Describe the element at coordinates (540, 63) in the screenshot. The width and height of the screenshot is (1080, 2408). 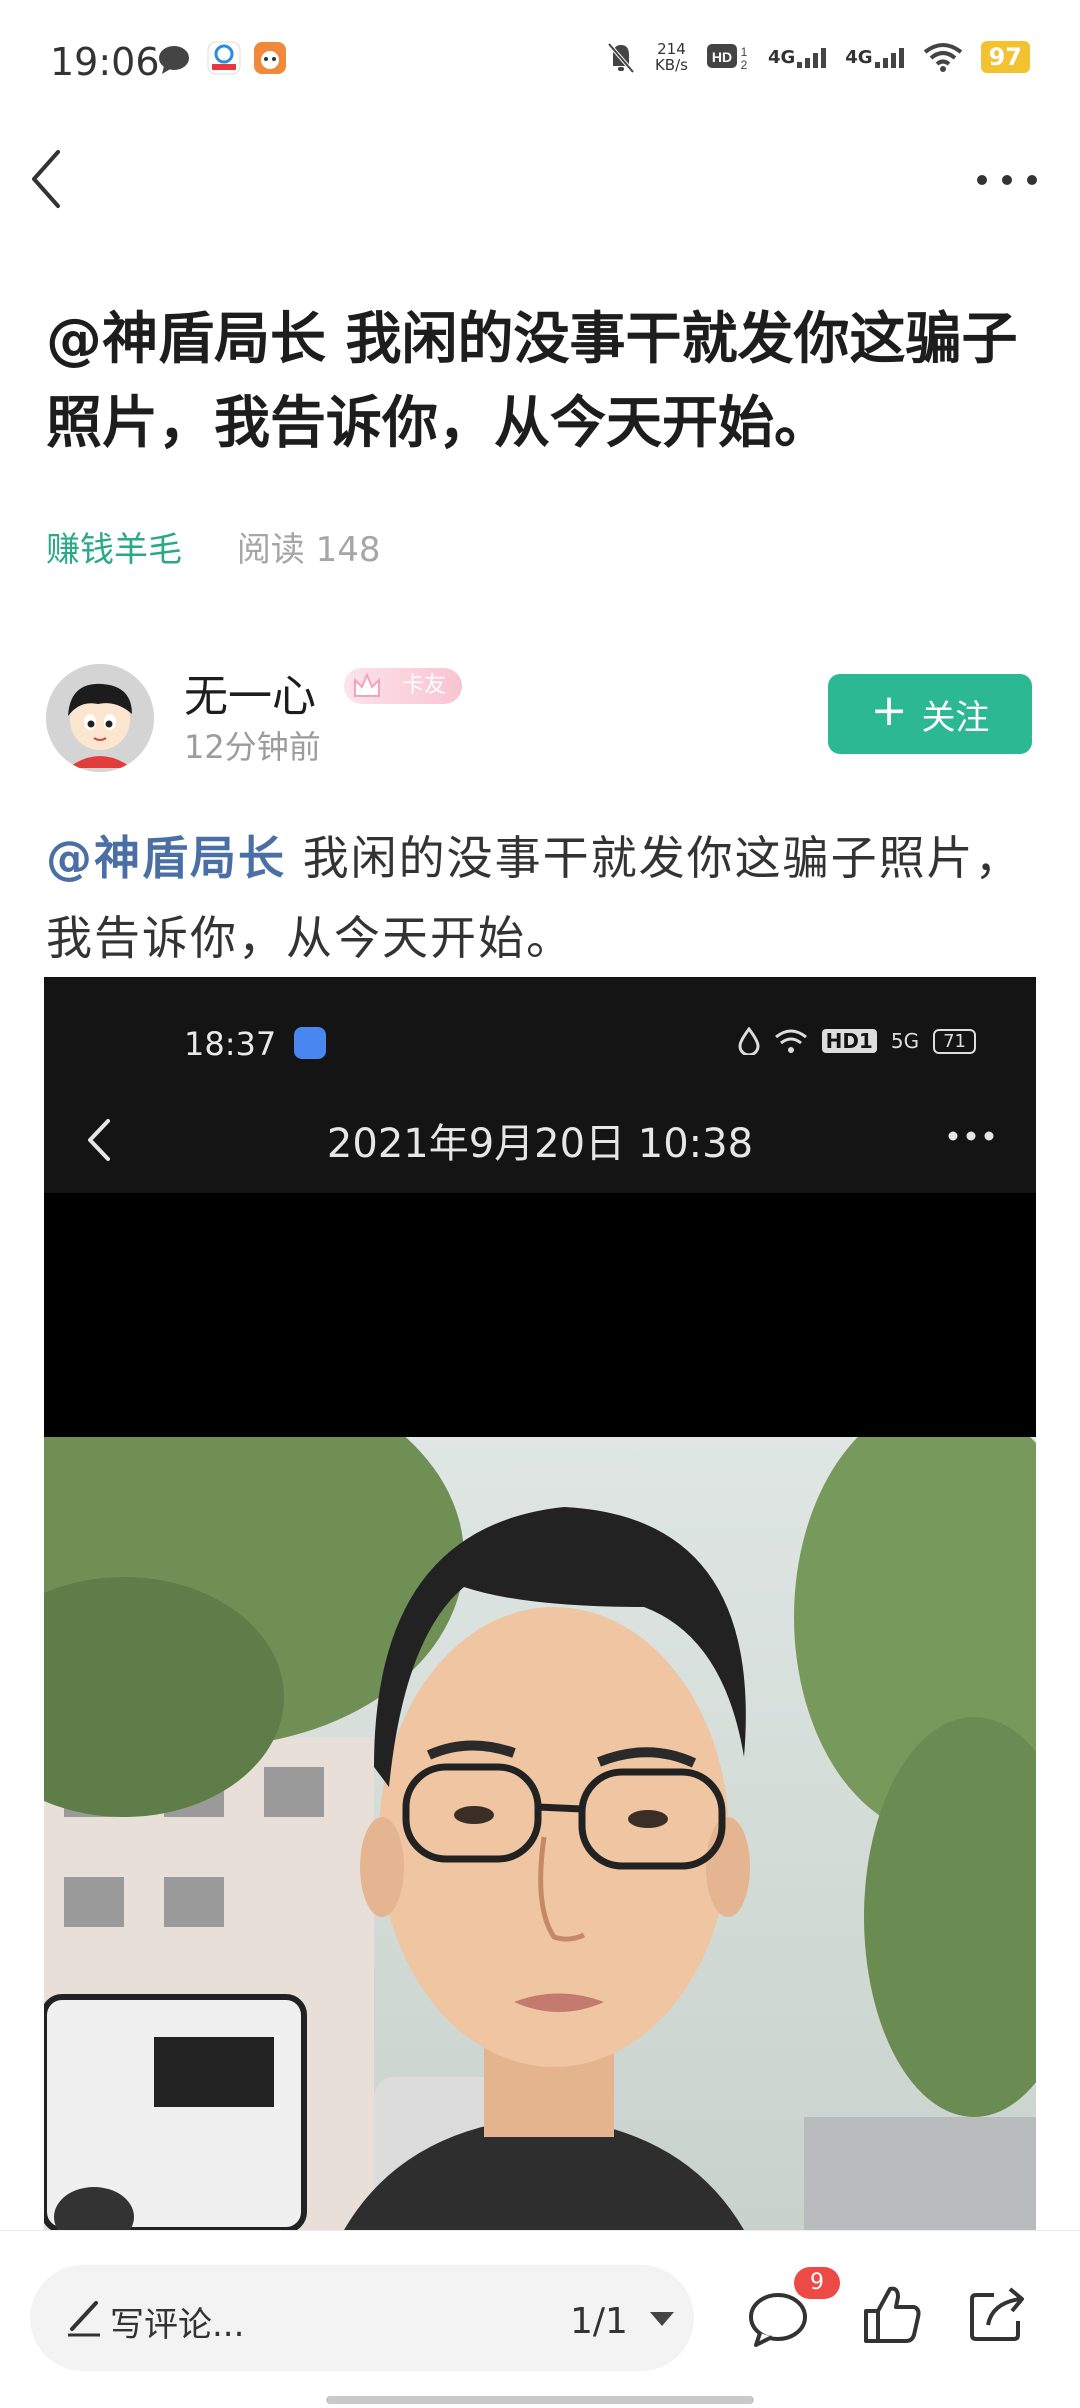
I see `status-bar: 19:06 214 KB/s HD 1 2 4G 4G 97` at that location.